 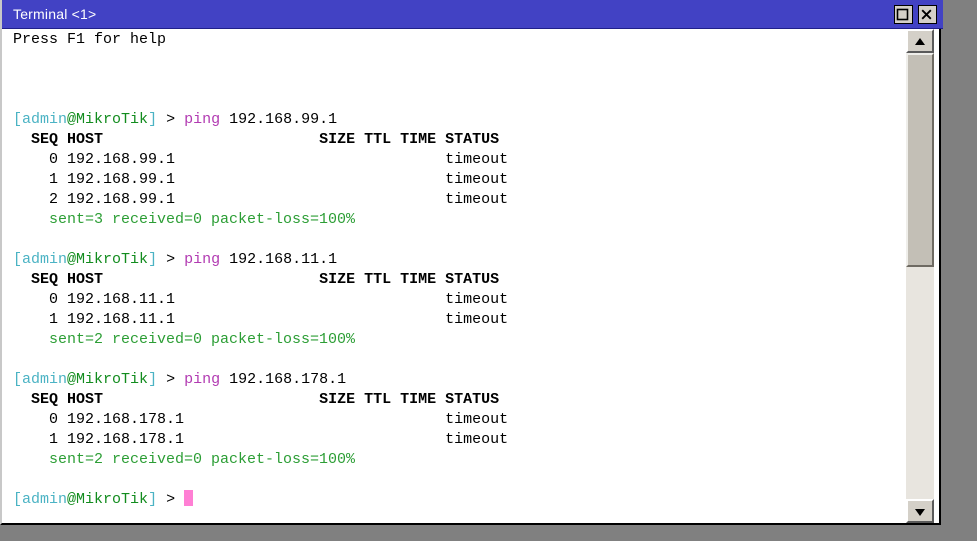 What do you see at coordinates (458, 220) in the screenshot?
I see `ping-summary-row: sent=3 received=0 packet-loss=100%` at bounding box center [458, 220].